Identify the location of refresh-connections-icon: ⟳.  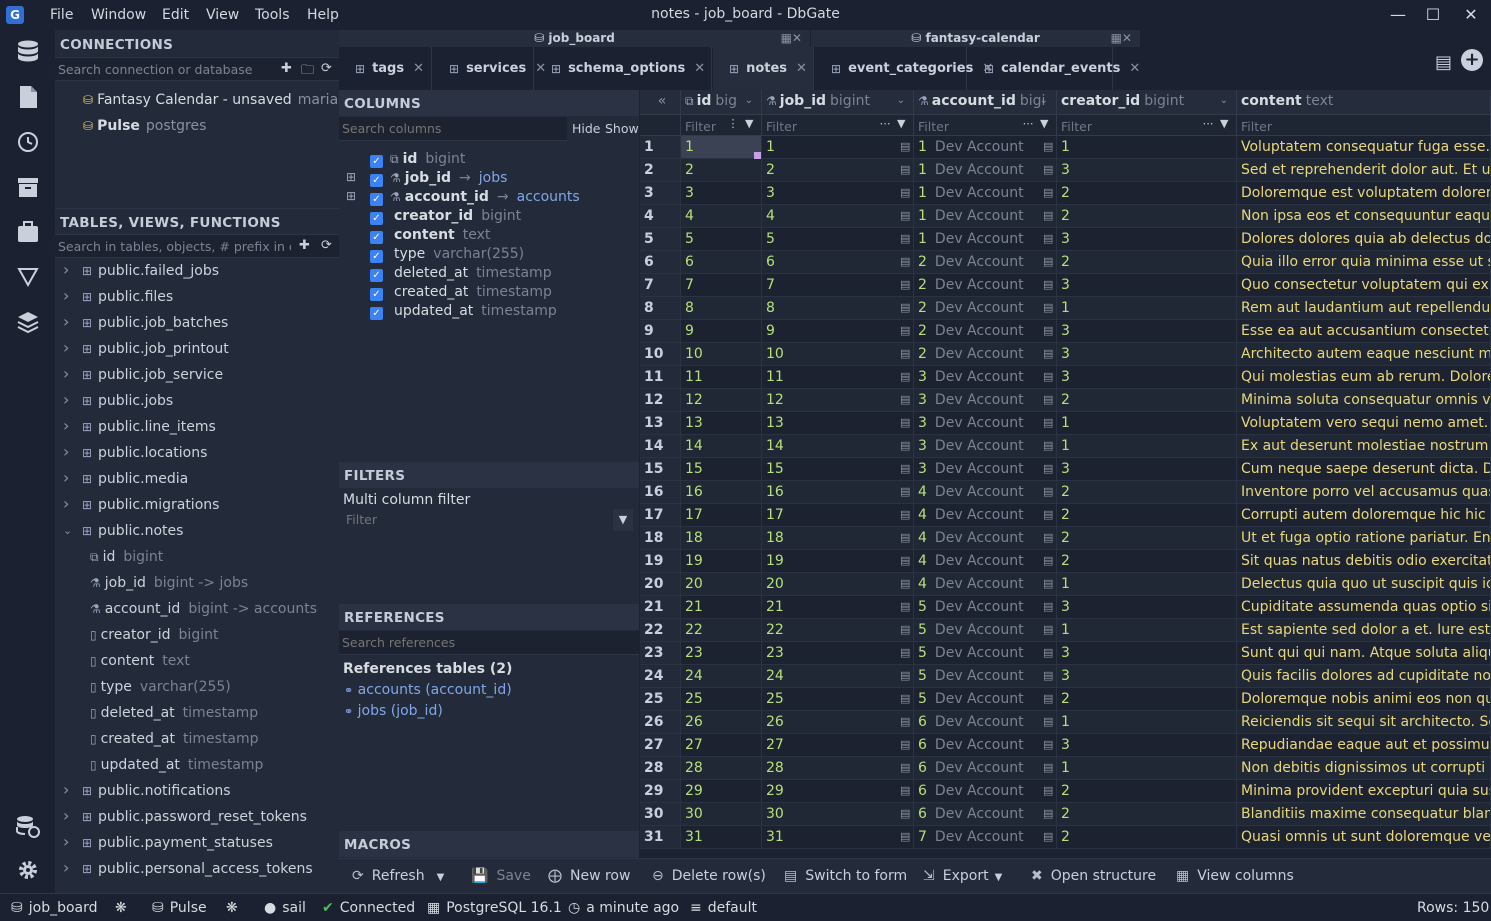
(326, 68).